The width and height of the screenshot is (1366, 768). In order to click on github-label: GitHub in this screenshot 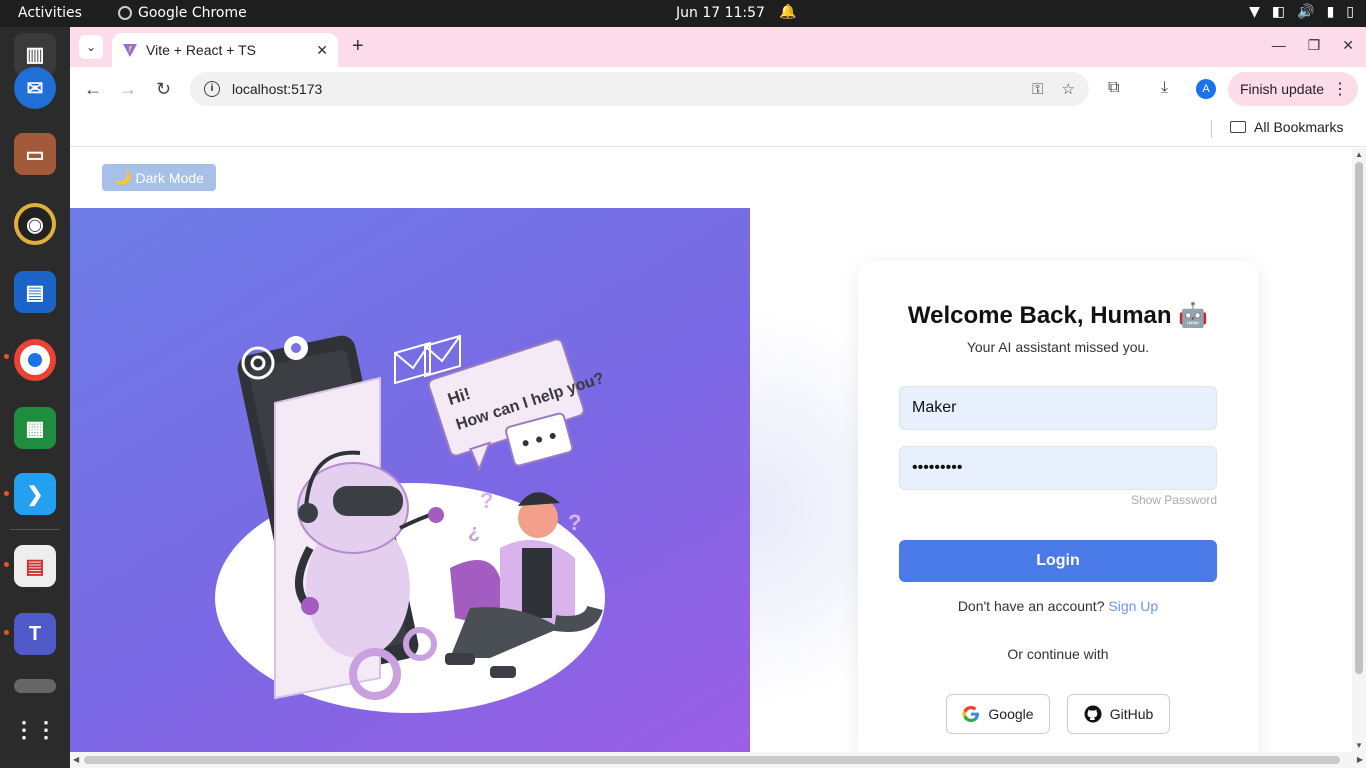, I will do `click(1131, 714)`.